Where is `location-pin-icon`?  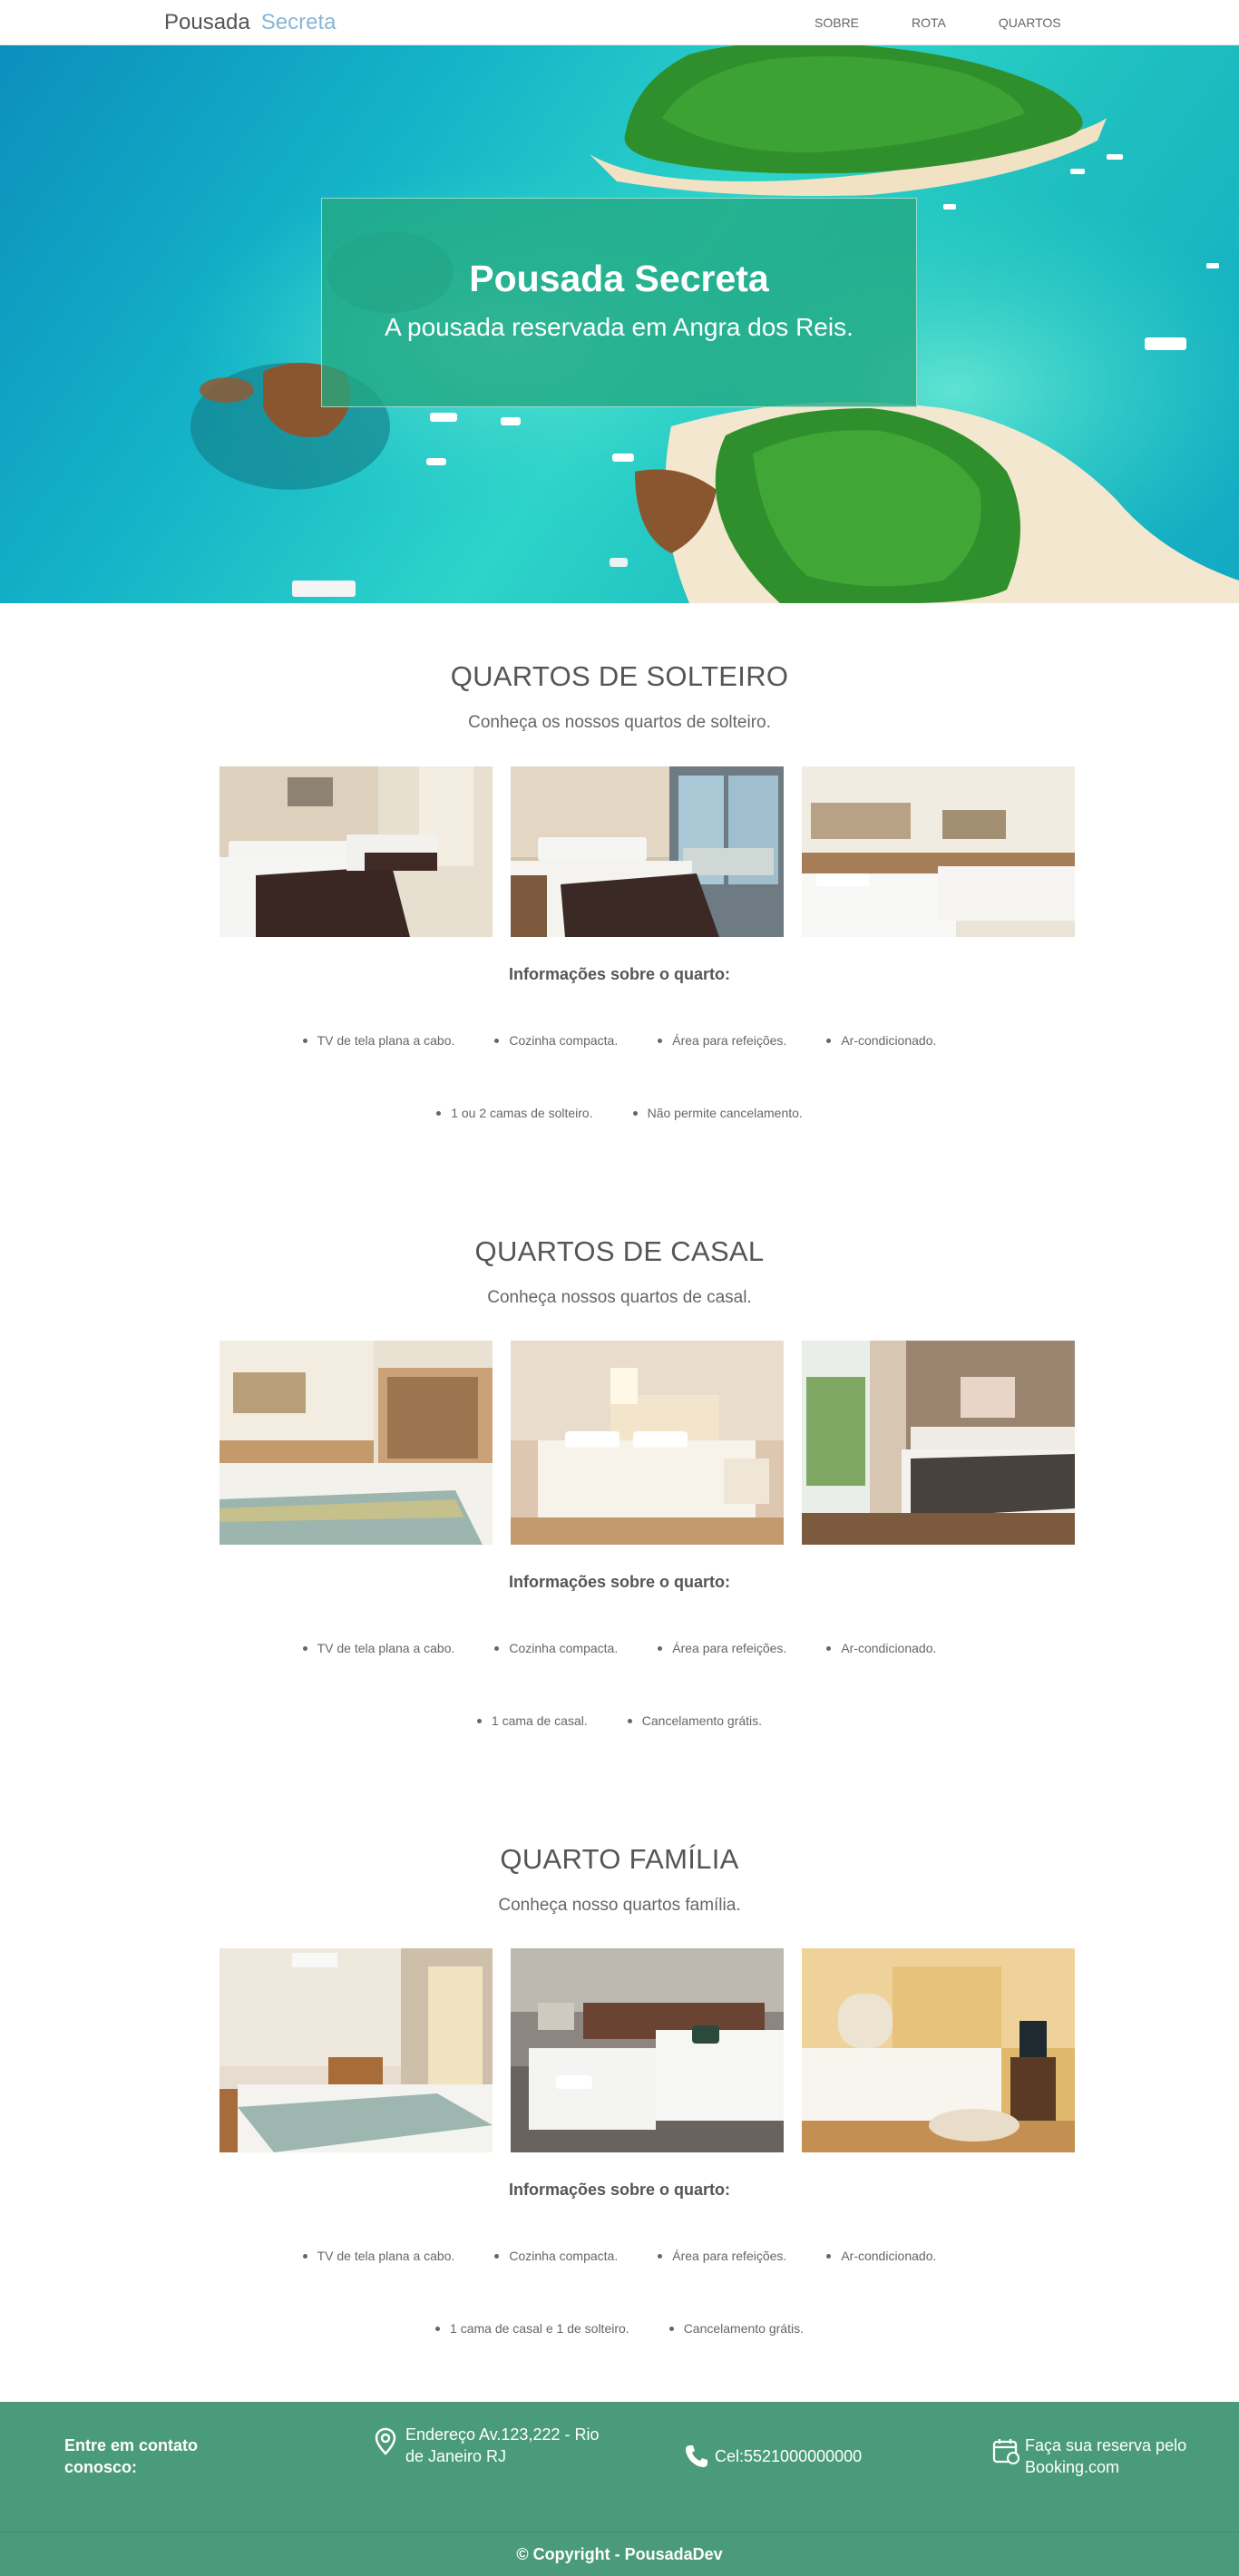 location-pin-icon is located at coordinates (385, 2441).